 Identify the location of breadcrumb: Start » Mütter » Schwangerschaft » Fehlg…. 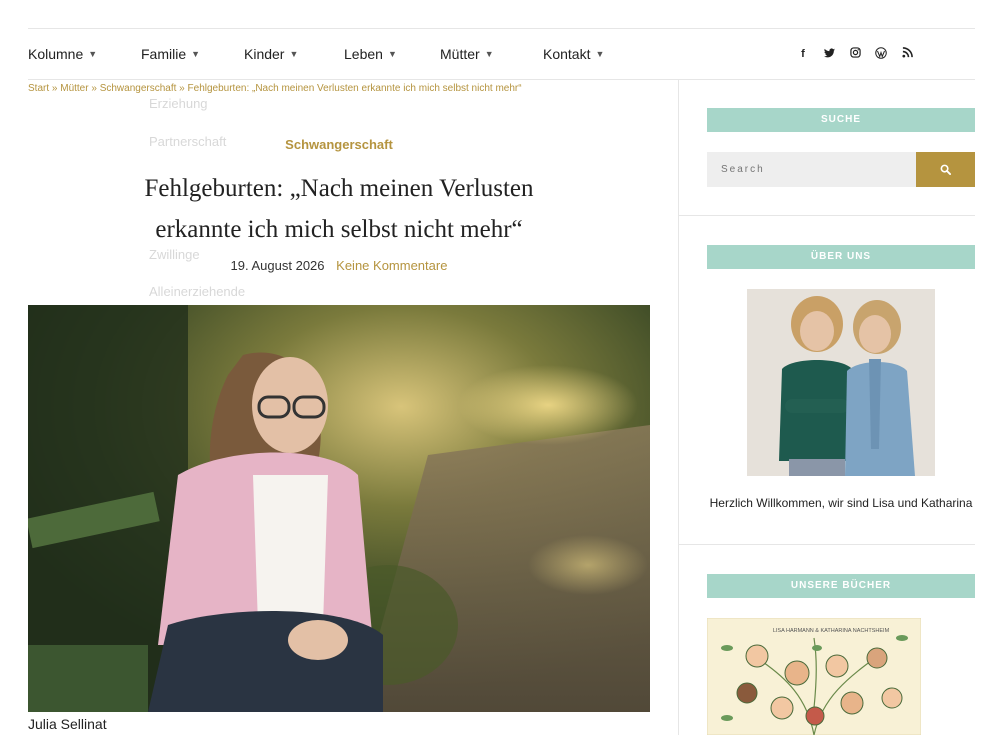
(275, 88).